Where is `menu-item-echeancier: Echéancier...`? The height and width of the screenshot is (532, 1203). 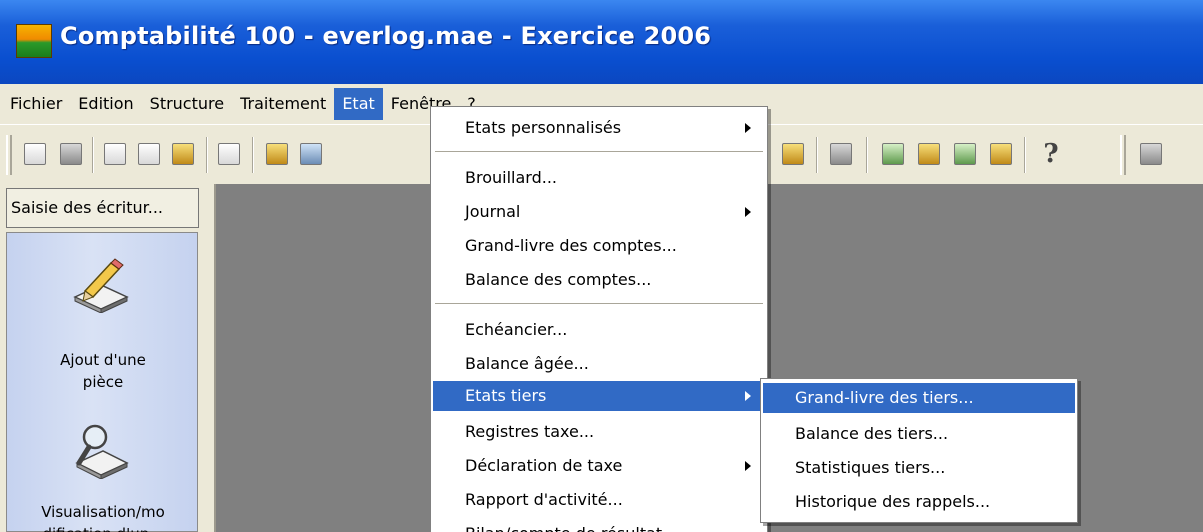 menu-item-echeancier: Echéancier... is located at coordinates (599, 330).